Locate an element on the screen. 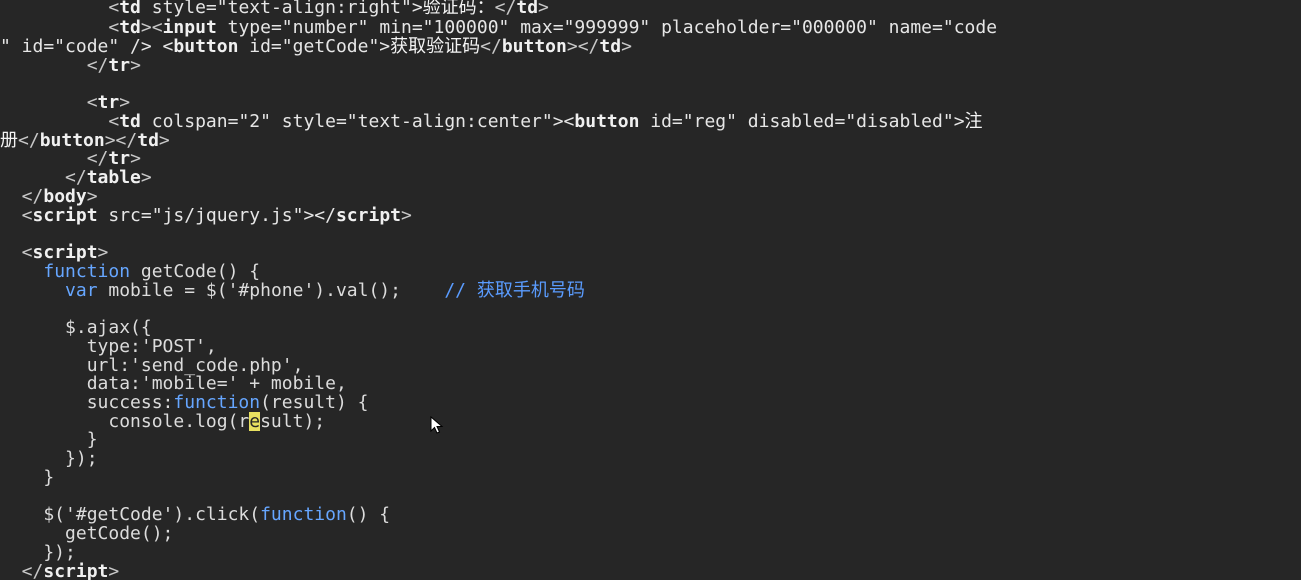 Image resolution: width=1301 pixels, height=580 pixels. code-line: data:'mobile=' + mobile, is located at coordinates (173, 383).